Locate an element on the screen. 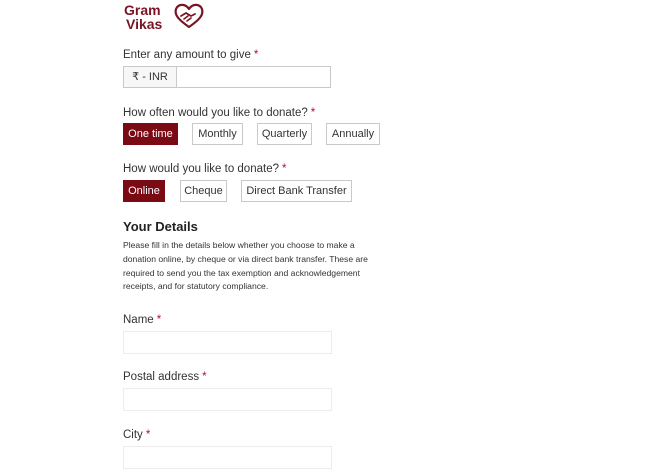  frequency-label-text: How often would you like to donate? is located at coordinates (215, 113).